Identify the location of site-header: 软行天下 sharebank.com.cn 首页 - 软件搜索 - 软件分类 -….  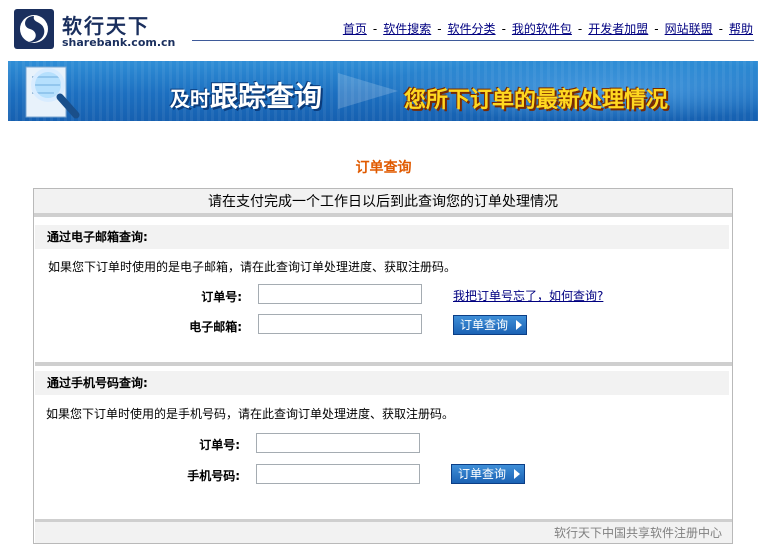
(383, 29).